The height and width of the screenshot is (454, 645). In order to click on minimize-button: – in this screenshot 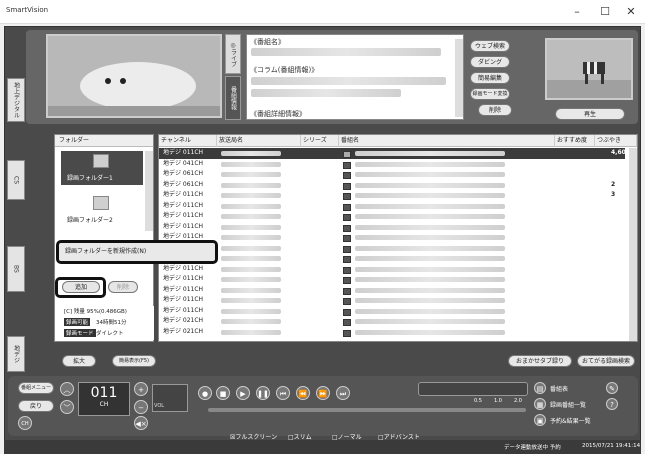, I will do `click(577, 12)`.